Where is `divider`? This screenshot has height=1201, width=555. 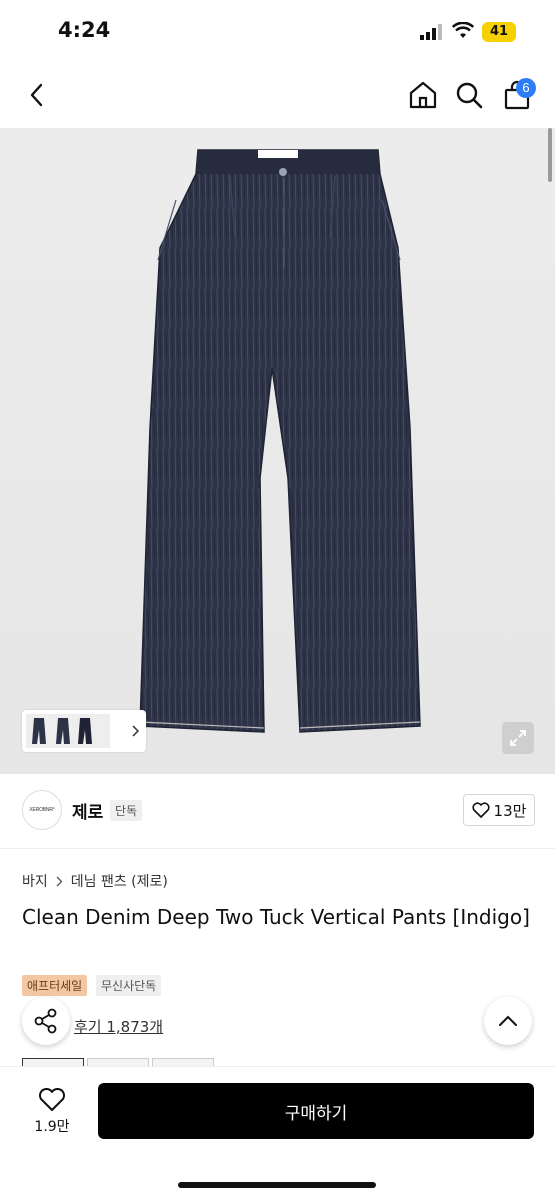 divider is located at coordinates (277, 848).